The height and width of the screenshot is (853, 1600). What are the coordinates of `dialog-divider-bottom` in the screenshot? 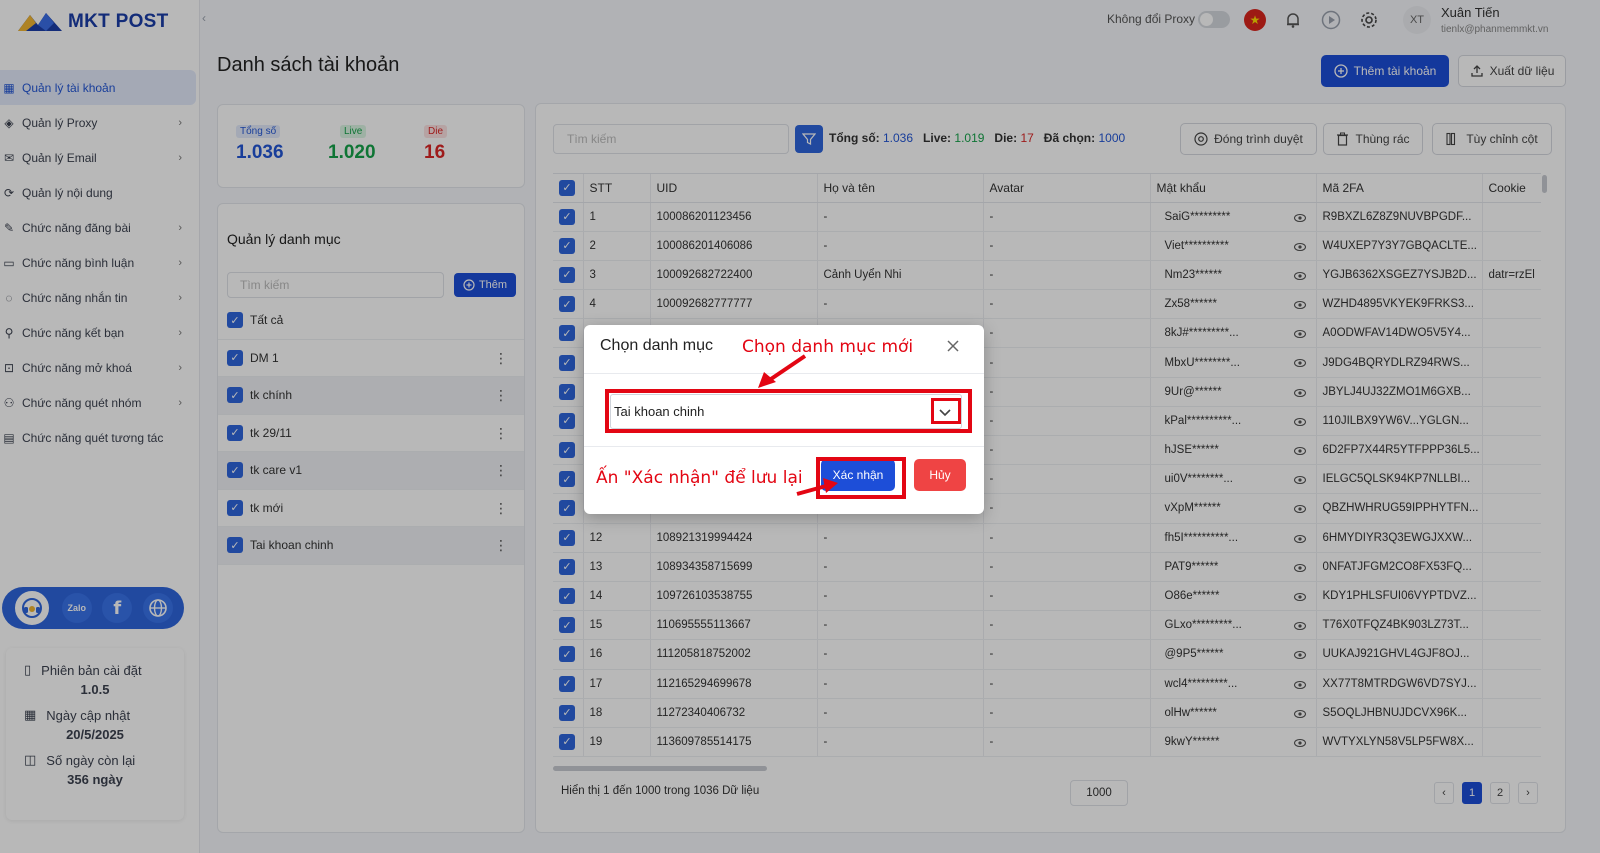 It's located at (784, 446).